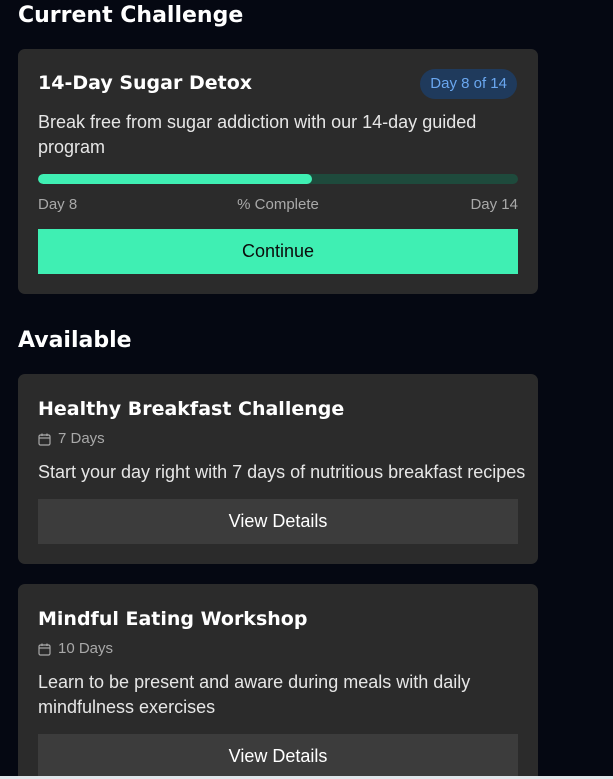 The width and height of the screenshot is (613, 779). What do you see at coordinates (191, 409) in the screenshot?
I see `challenge-title: Healthy Breakfast Challenge` at bounding box center [191, 409].